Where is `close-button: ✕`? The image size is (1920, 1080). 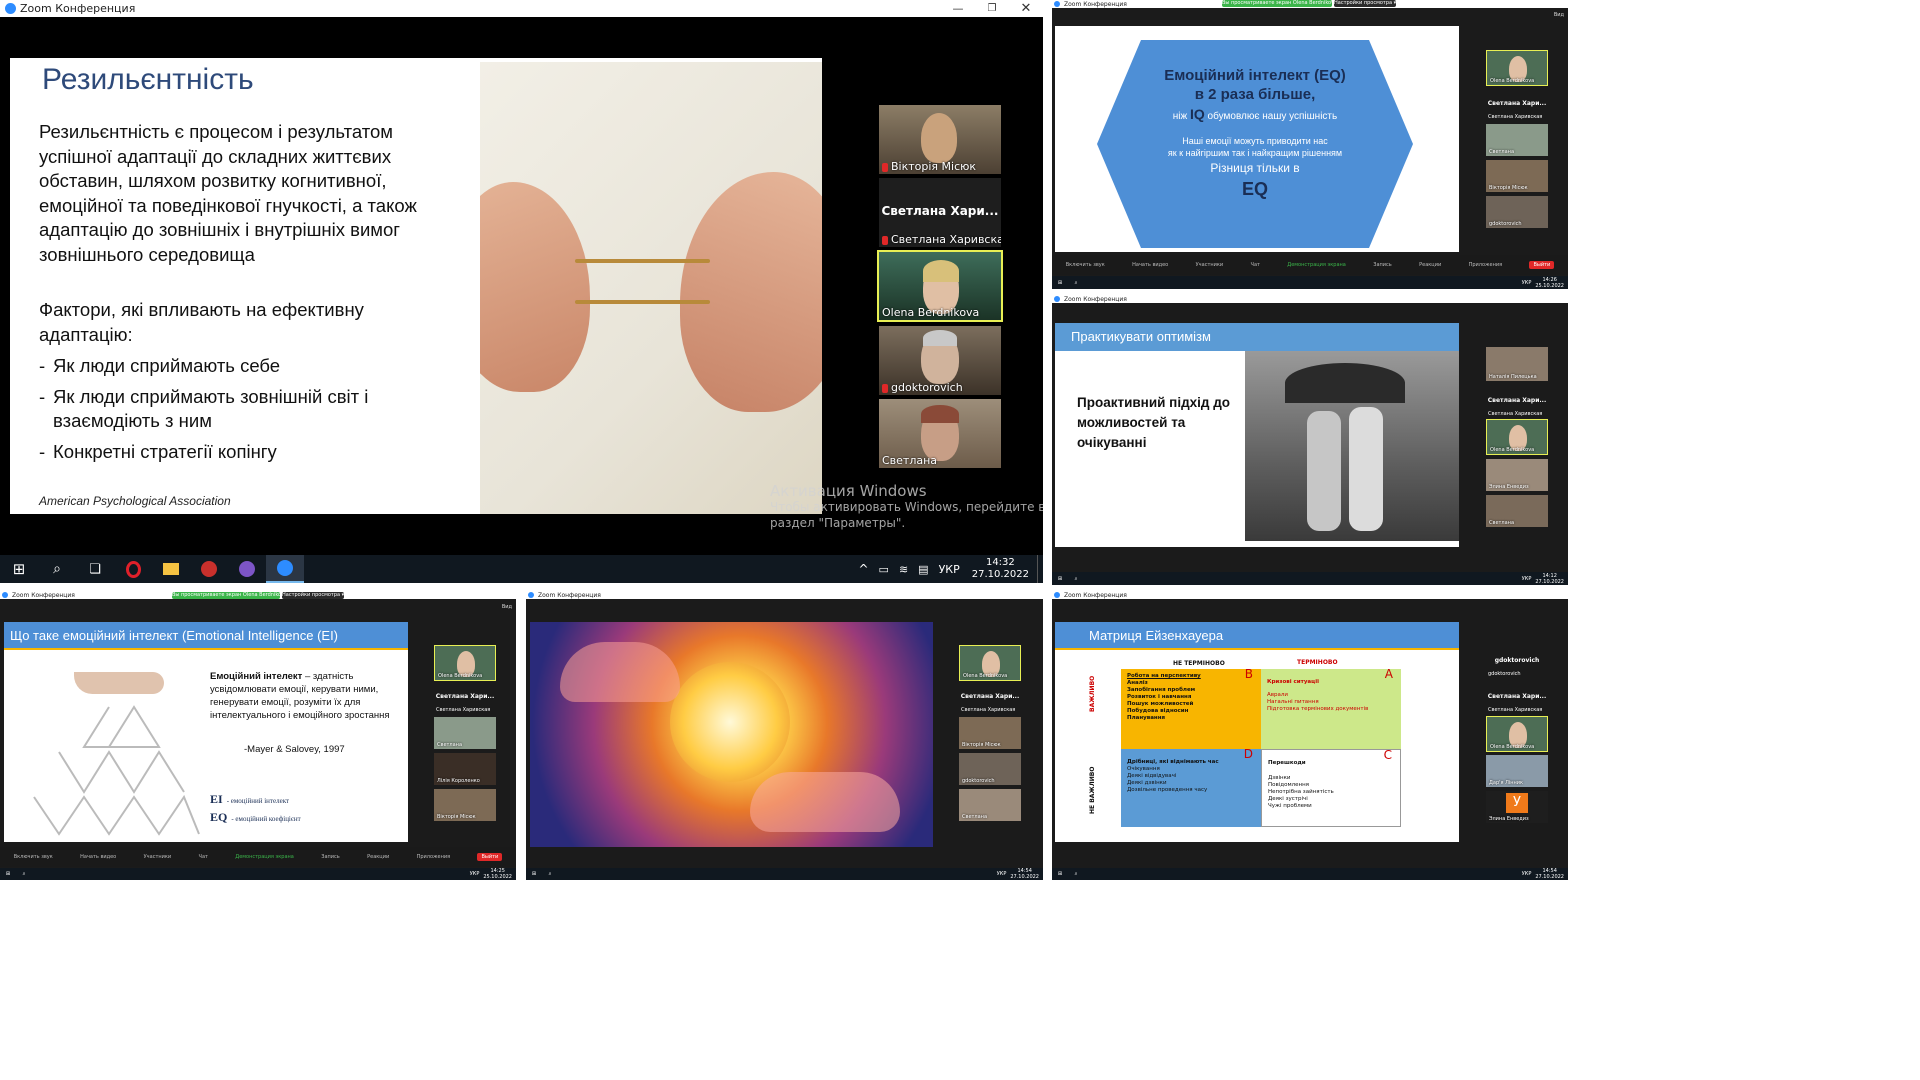 close-button: ✕ is located at coordinates (1026, 8).